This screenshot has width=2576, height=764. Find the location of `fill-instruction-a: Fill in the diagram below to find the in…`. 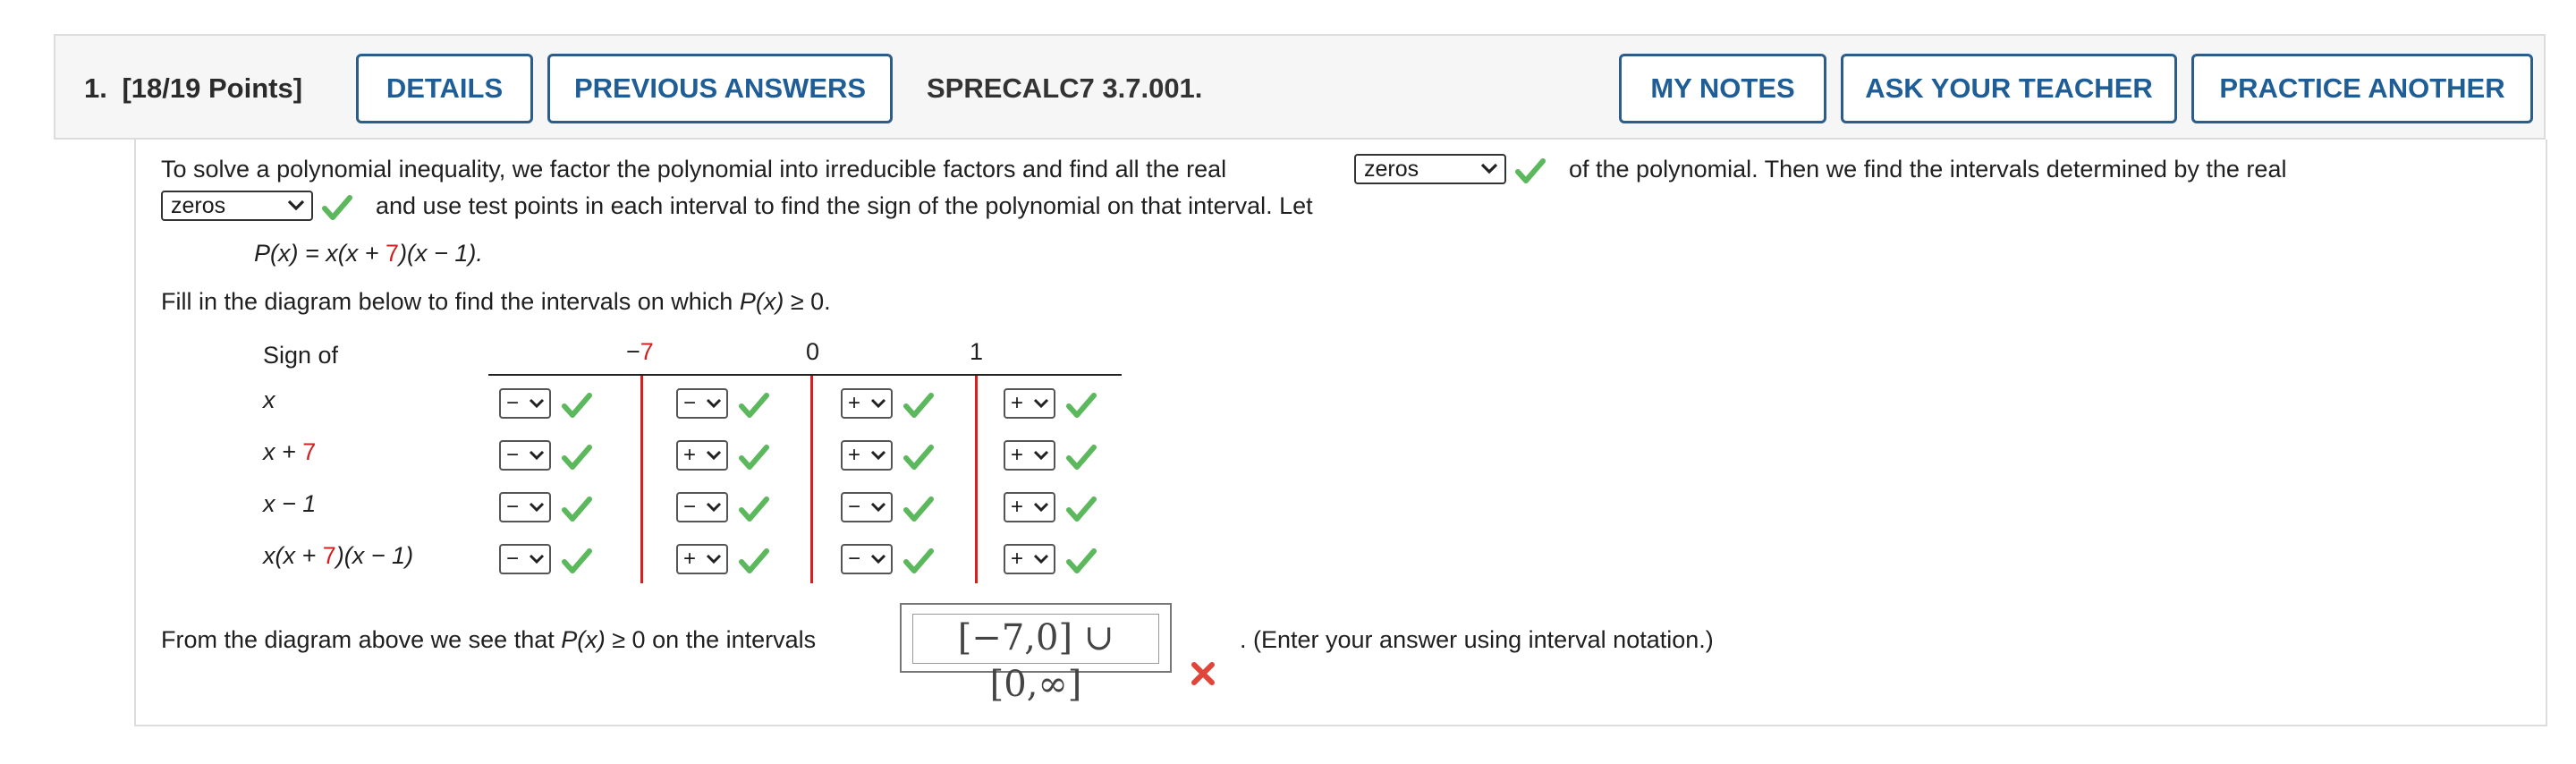

fill-instruction-a: Fill in the diagram below to find the in… is located at coordinates (450, 302).